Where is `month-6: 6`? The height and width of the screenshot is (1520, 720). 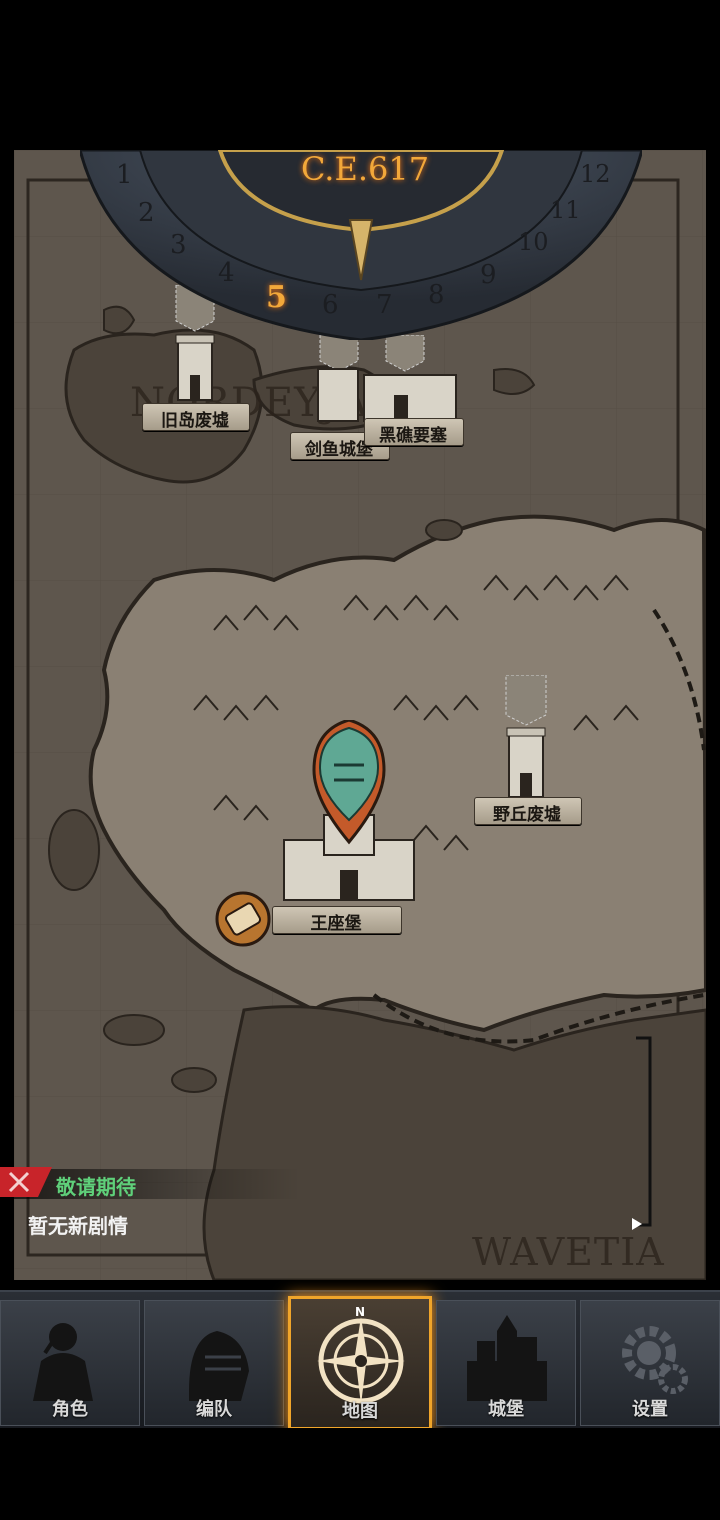 month-6: 6 is located at coordinates (330, 305).